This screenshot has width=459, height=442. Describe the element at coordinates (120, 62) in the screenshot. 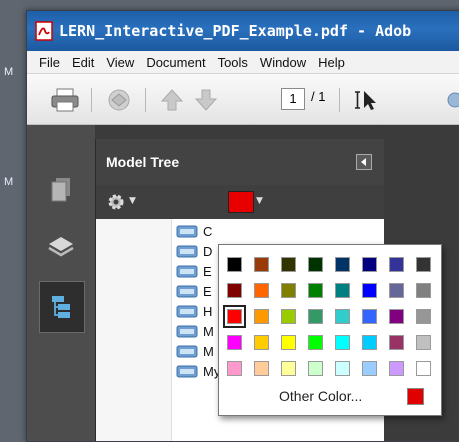

I see `menu-view: View` at that location.